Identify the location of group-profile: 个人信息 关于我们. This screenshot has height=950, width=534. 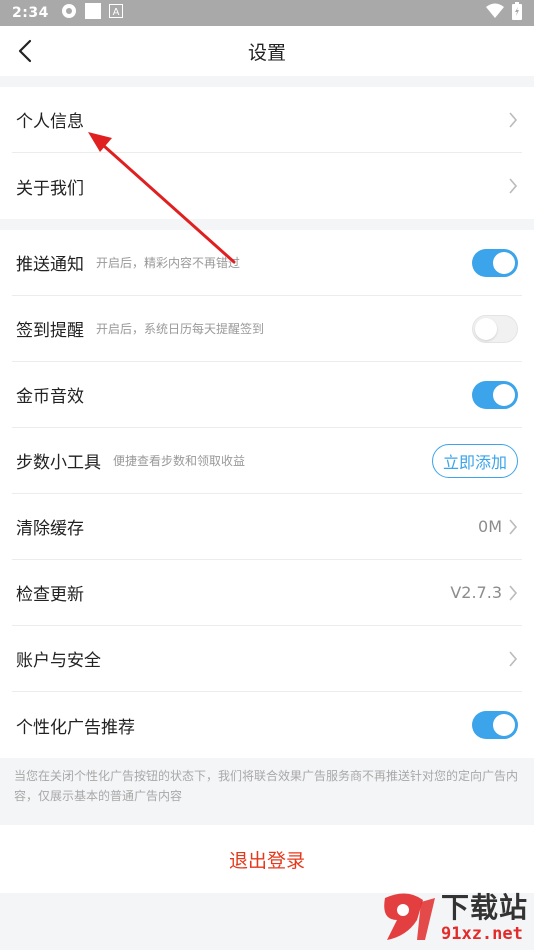
(267, 153).